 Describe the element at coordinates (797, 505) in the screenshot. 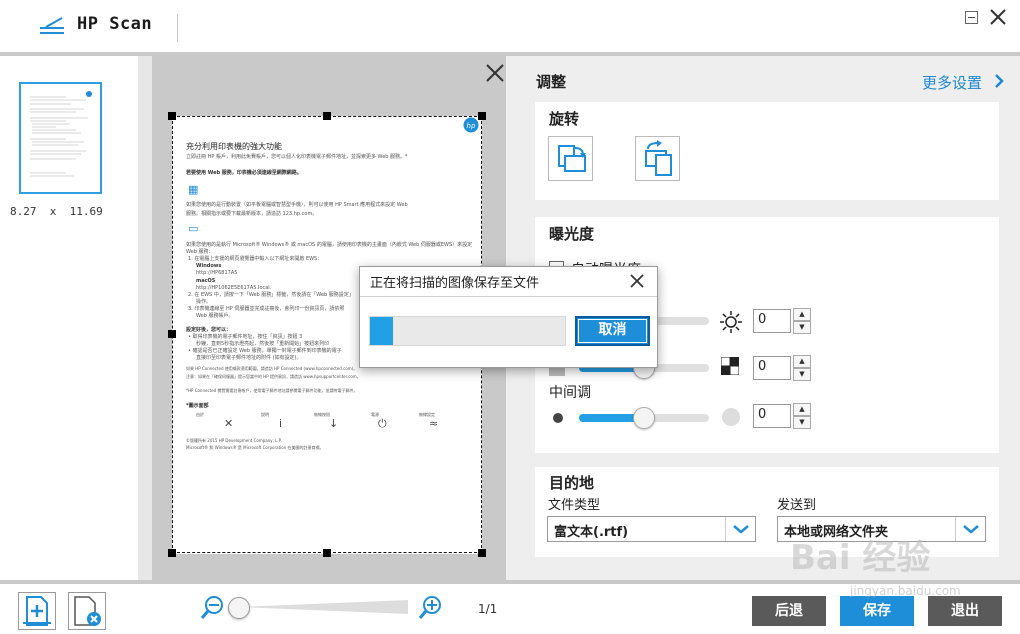

I see `send-to-label: 发送到` at that location.